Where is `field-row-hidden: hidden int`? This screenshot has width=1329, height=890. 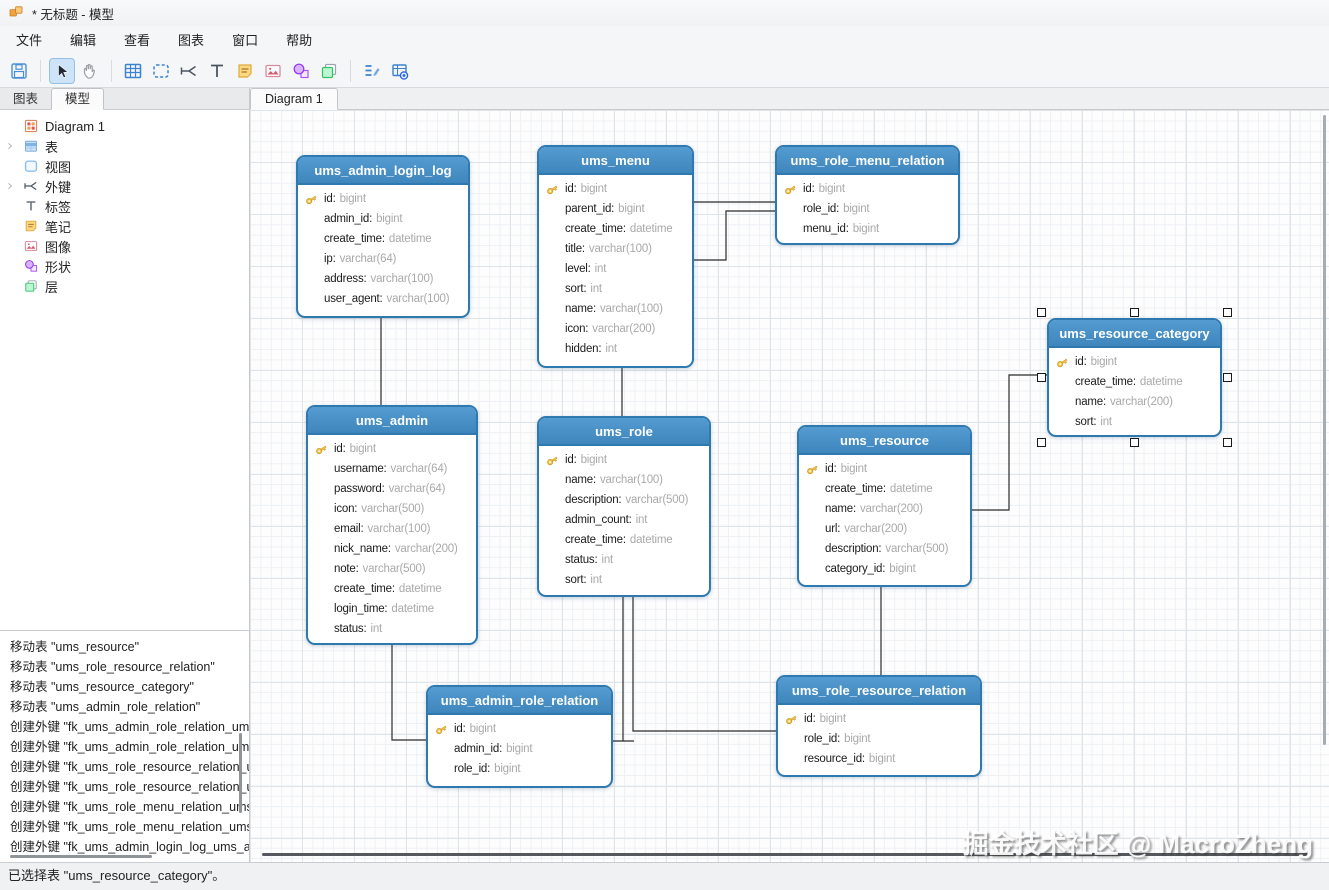
field-row-hidden: hidden int is located at coordinates (615, 349).